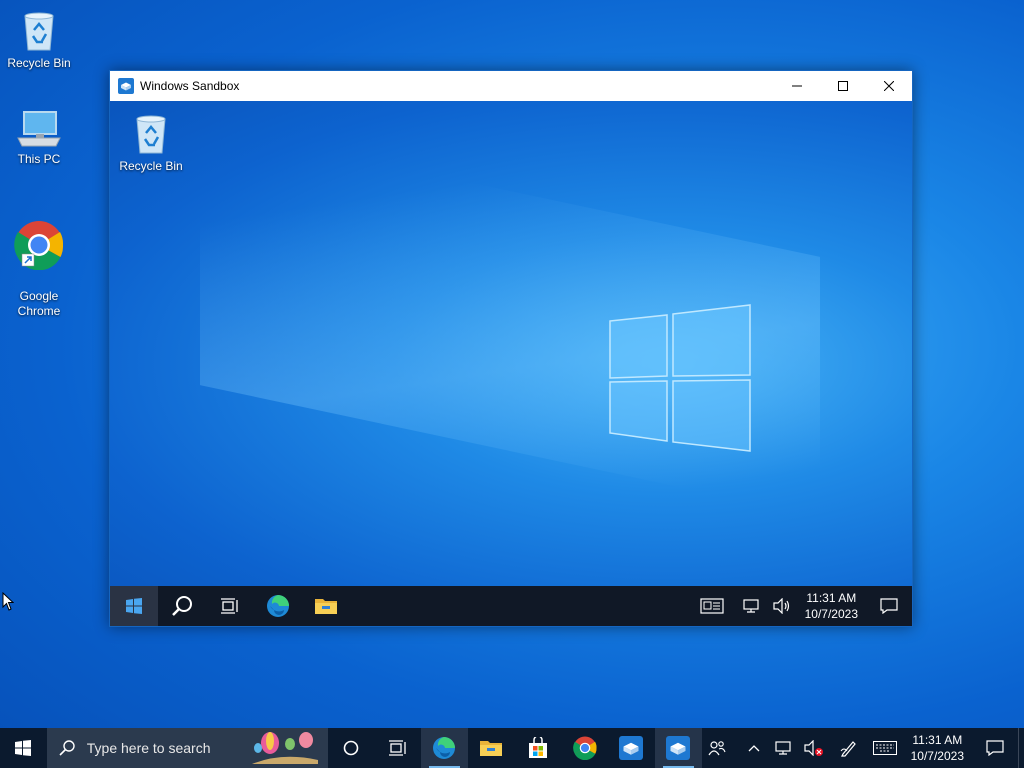  I want to click on guest-news-button, so click(712, 606).